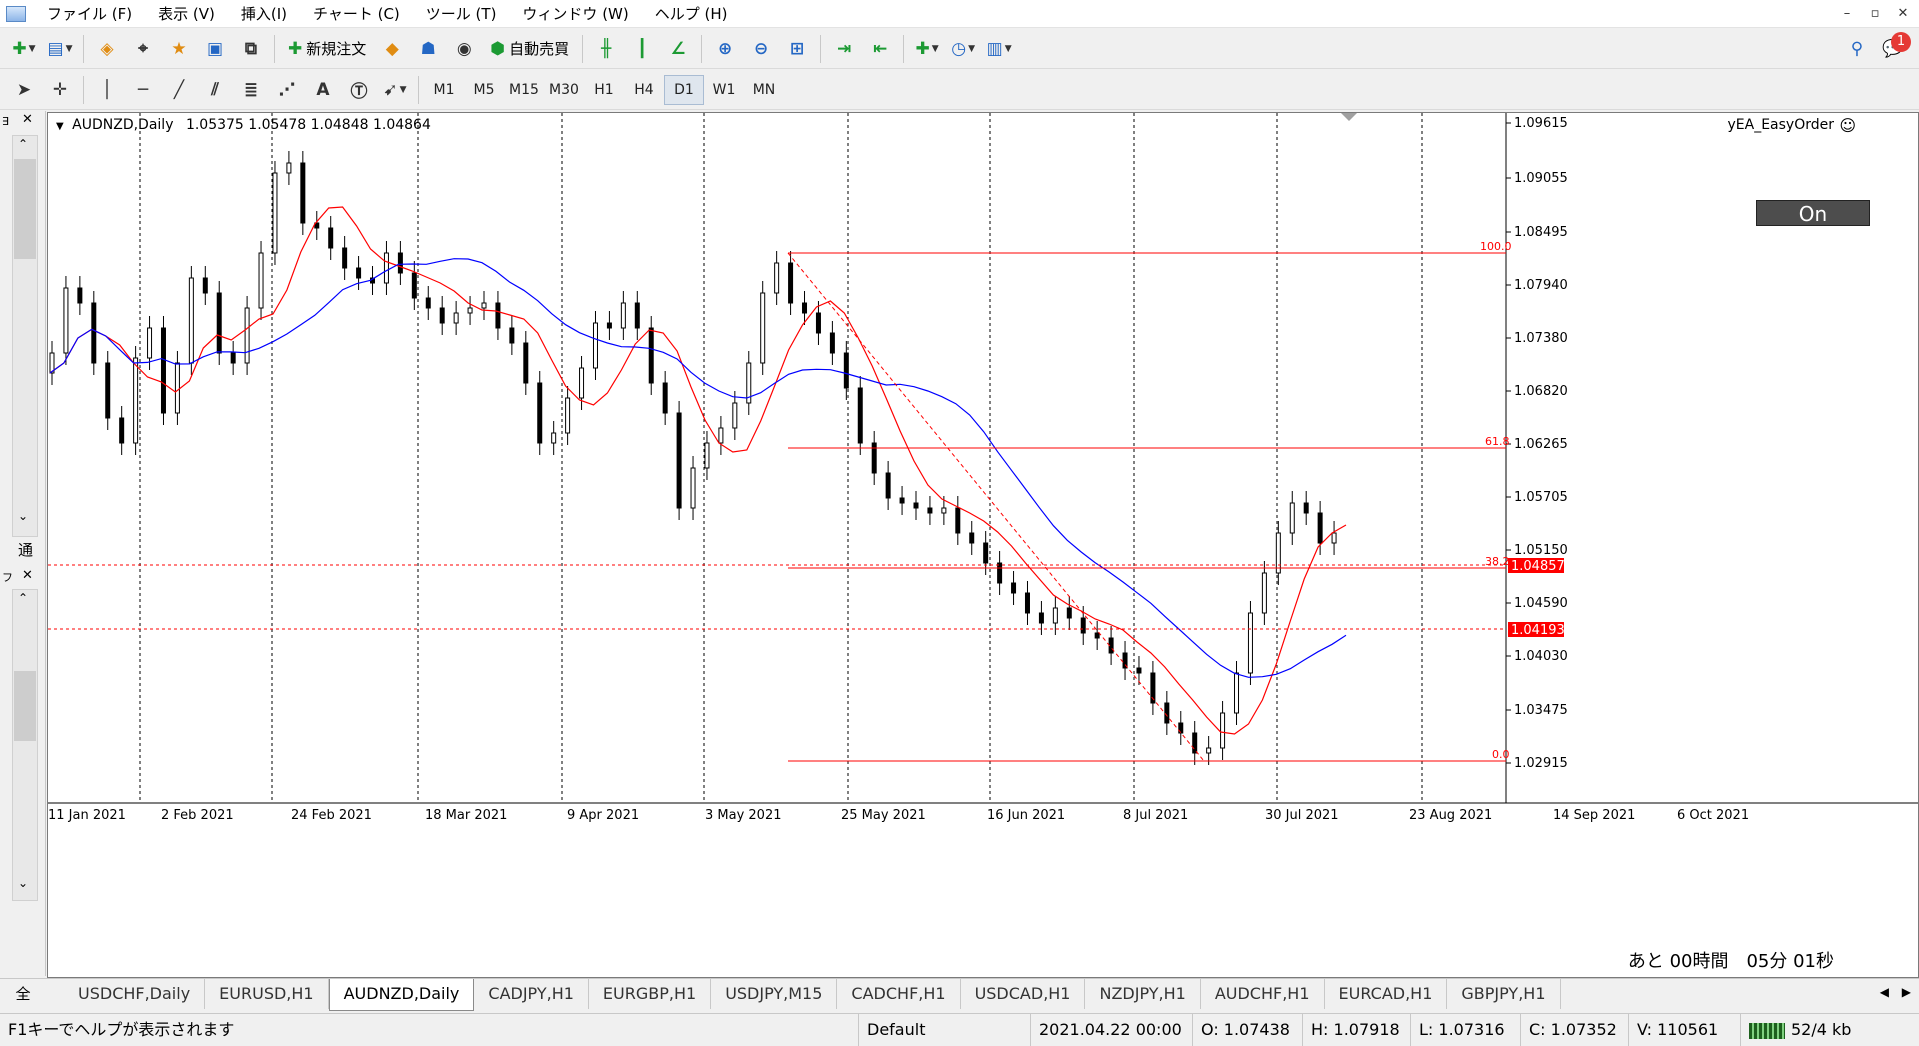 This screenshot has height=1046, width=1919. I want to click on timeframe-mn-button: MN, so click(764, 90).